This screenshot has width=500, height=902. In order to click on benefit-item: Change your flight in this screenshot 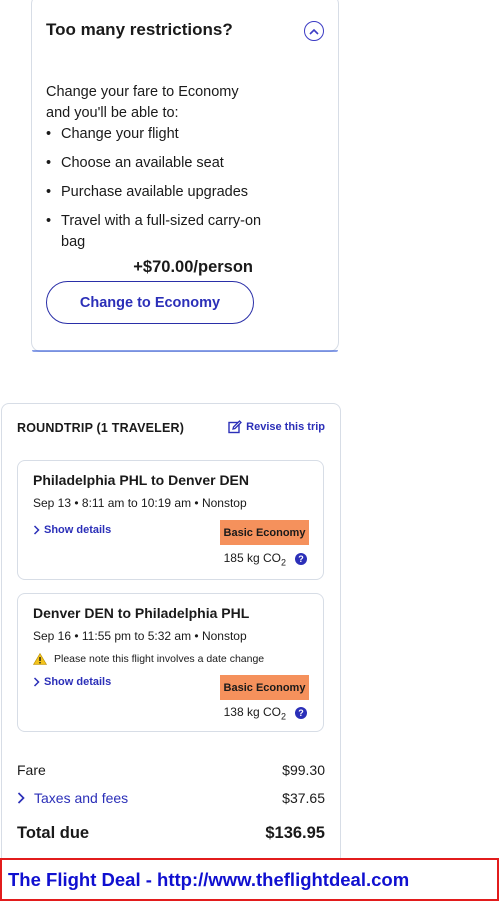, I will do `click(166, 134)`.